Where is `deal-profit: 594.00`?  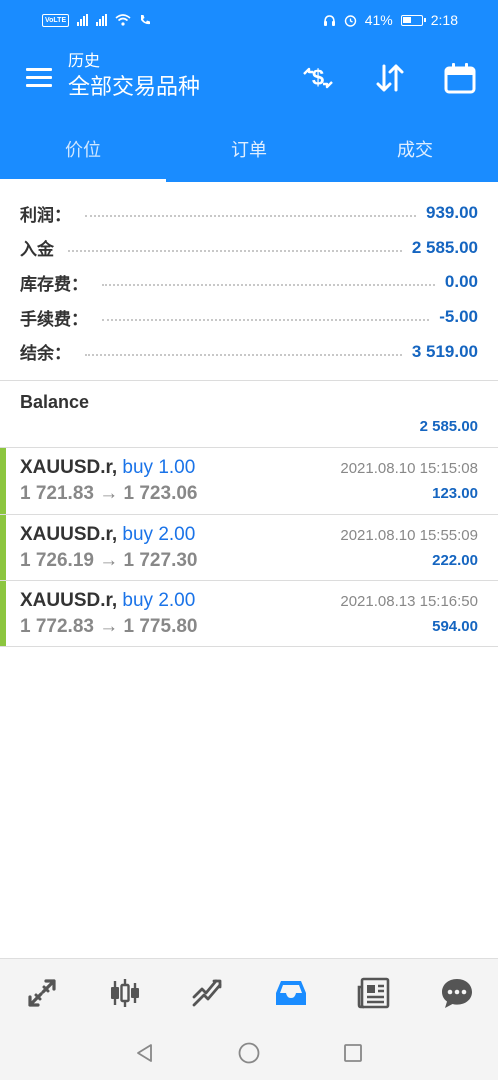 deal-profit: 594.00 is located at coordinates (455, 626).